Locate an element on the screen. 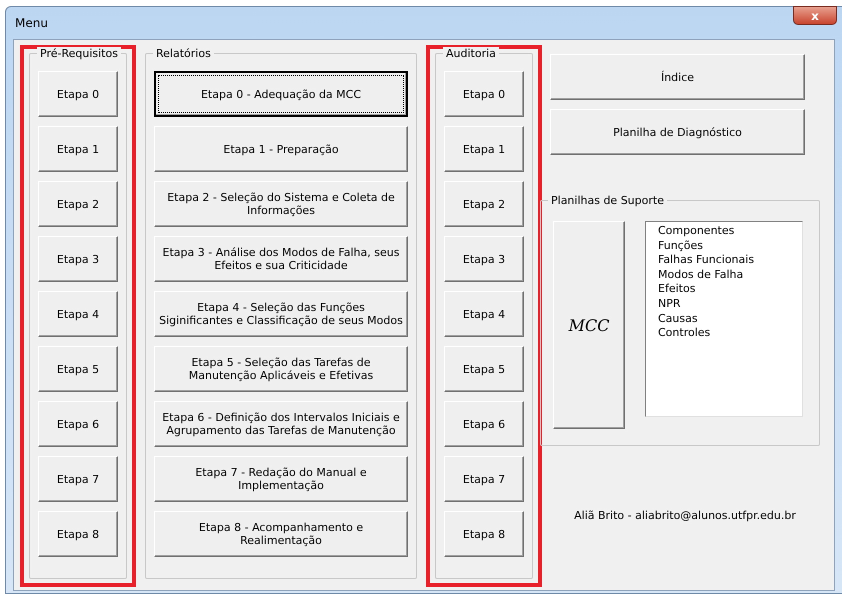 The width and height of the screenshot is (842, 596). group-title: Relatórios is located at coordinates (183, 53).